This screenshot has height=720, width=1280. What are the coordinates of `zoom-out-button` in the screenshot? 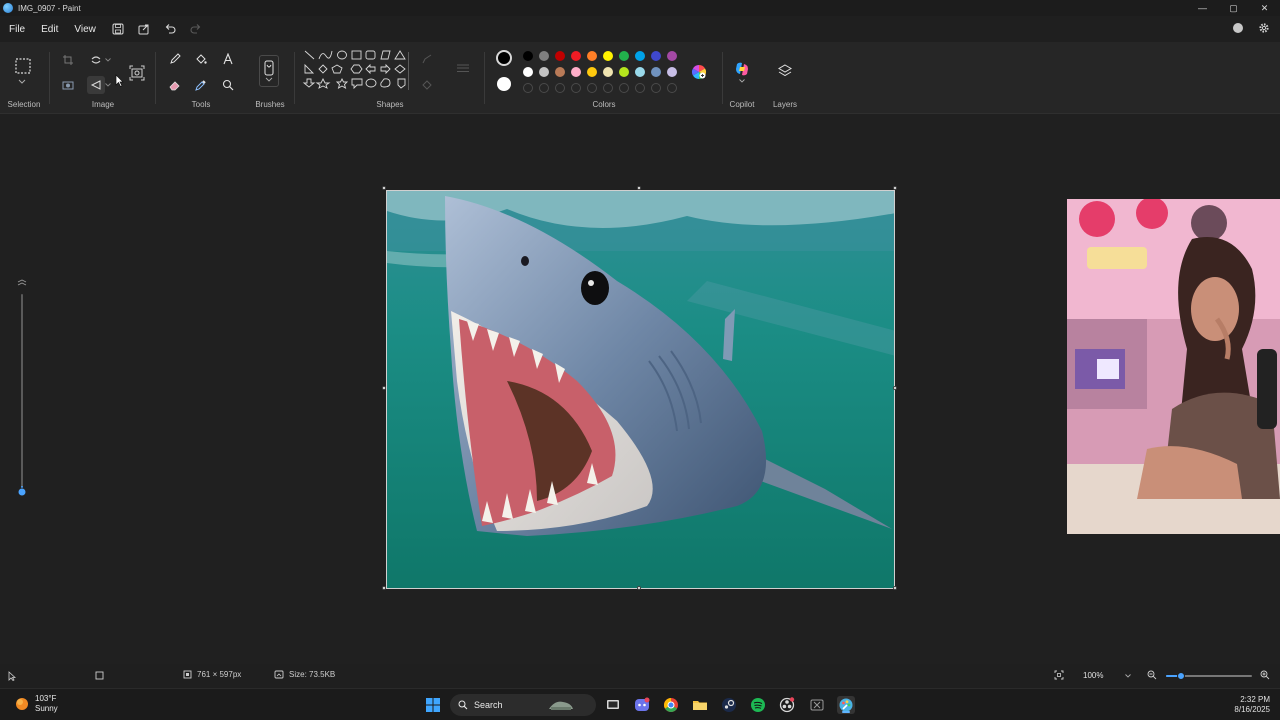 It's located at (1152, 675).